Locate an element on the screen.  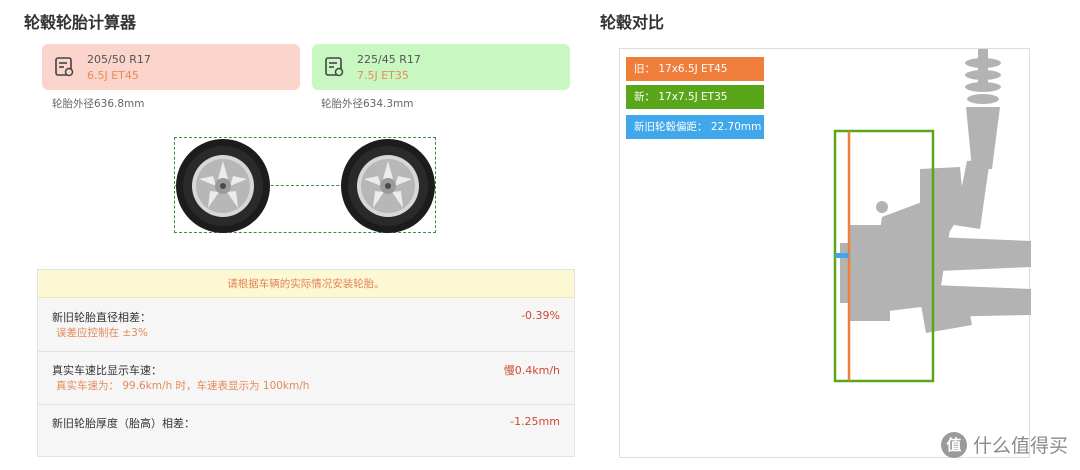
old-rim-spec: 6.5J ET45 is located at coordinates (113, 75).